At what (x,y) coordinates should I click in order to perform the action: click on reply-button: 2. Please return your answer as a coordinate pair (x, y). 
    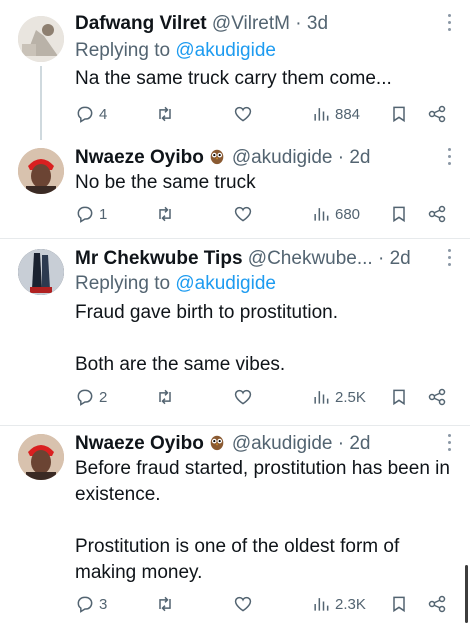
    Looking at the image, I should click on (91, 397).